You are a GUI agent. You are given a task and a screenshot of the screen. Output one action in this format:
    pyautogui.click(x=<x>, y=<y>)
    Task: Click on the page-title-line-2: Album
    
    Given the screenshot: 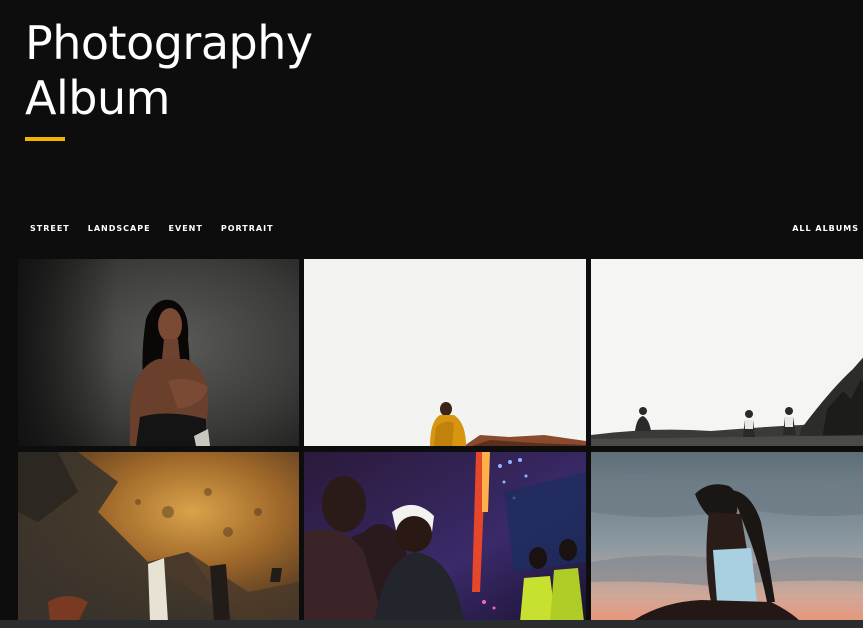 What is the action you would take?
    pyautogui.click(x=97, y=98)
    